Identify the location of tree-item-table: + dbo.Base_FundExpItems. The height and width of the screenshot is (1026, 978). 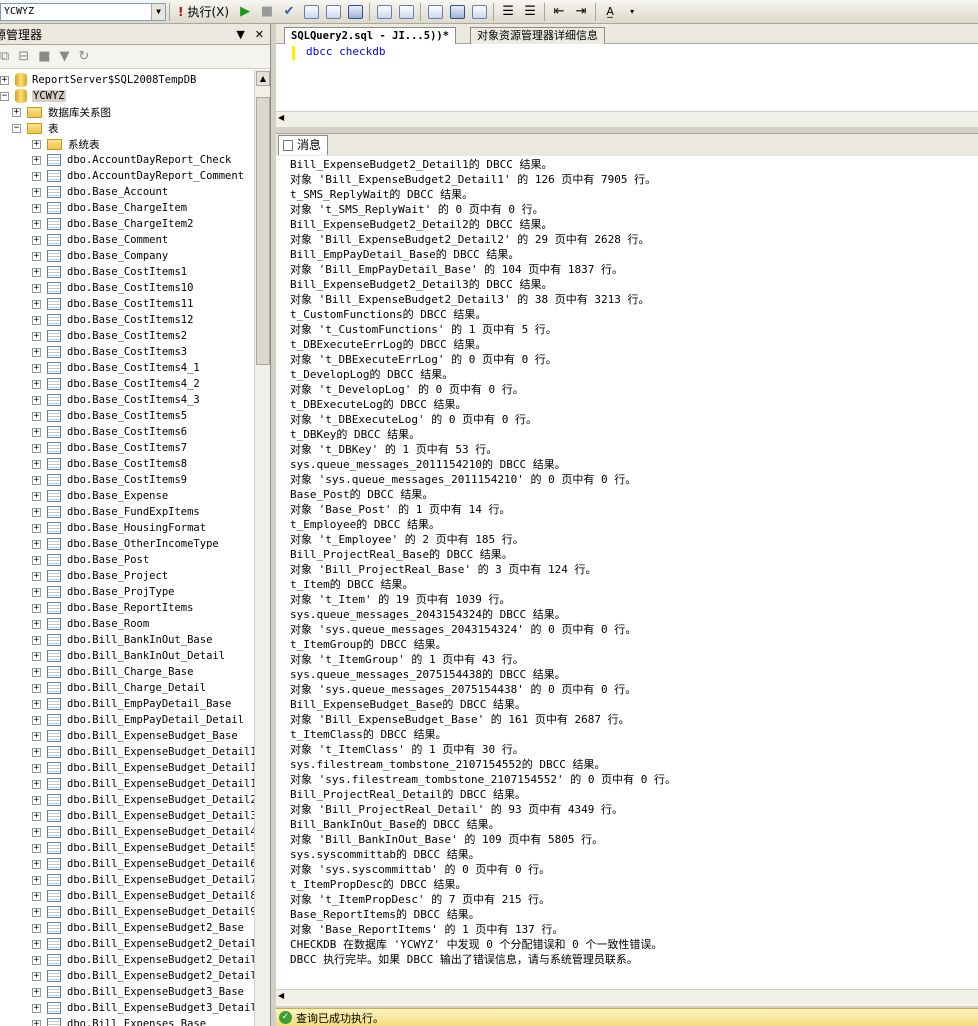
(116, 512).